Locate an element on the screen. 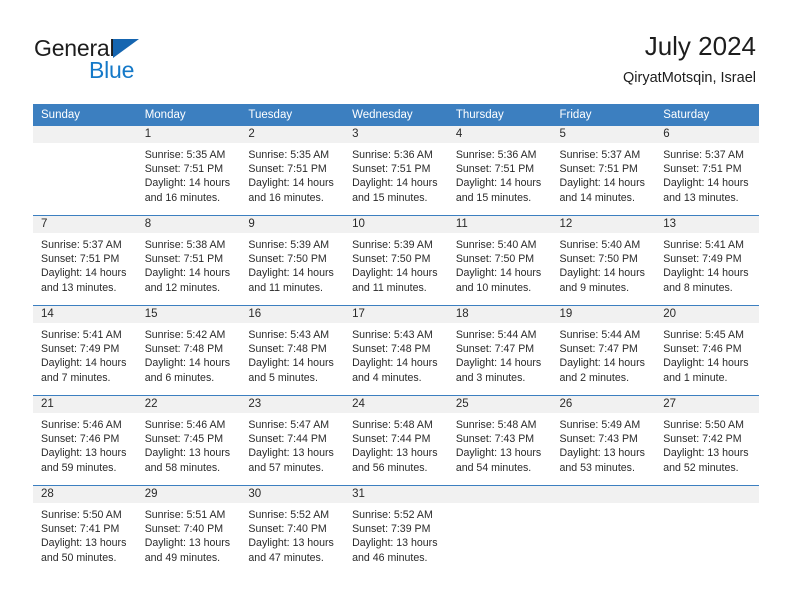 The image size is (792, 612). day-number: 23 is located at coordinates (292, 404).